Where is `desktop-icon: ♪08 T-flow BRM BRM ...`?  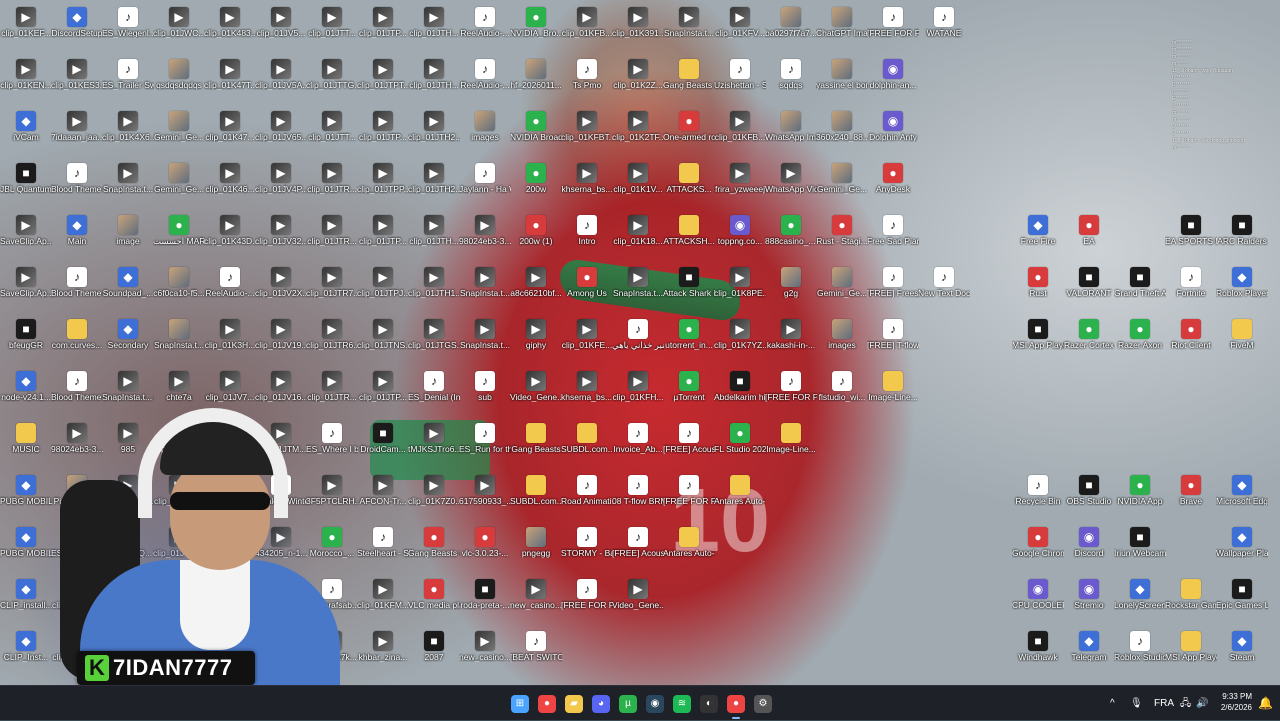 desktop-icon: ♪08 T-flow BRM BRM ... is located at coordinates (638, 498).